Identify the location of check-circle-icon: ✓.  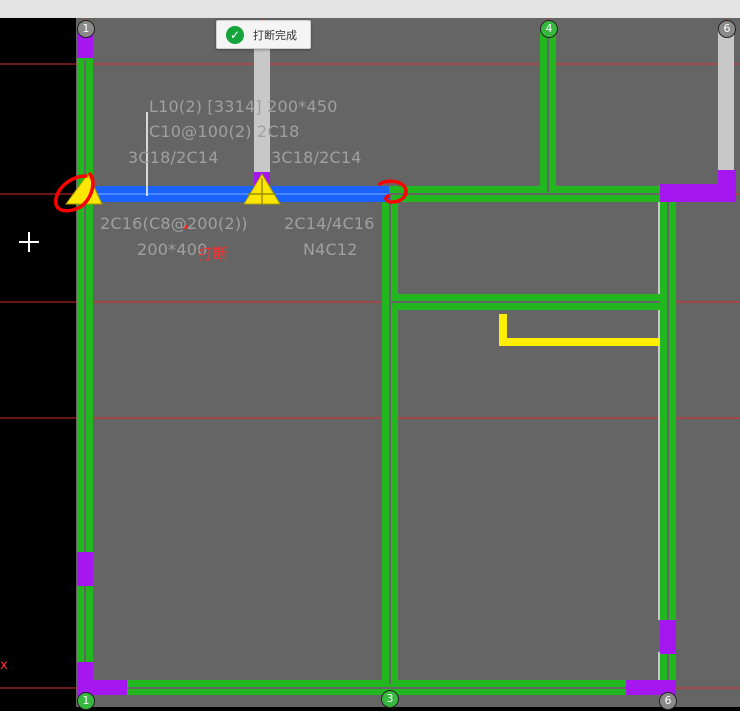
(235, 34).